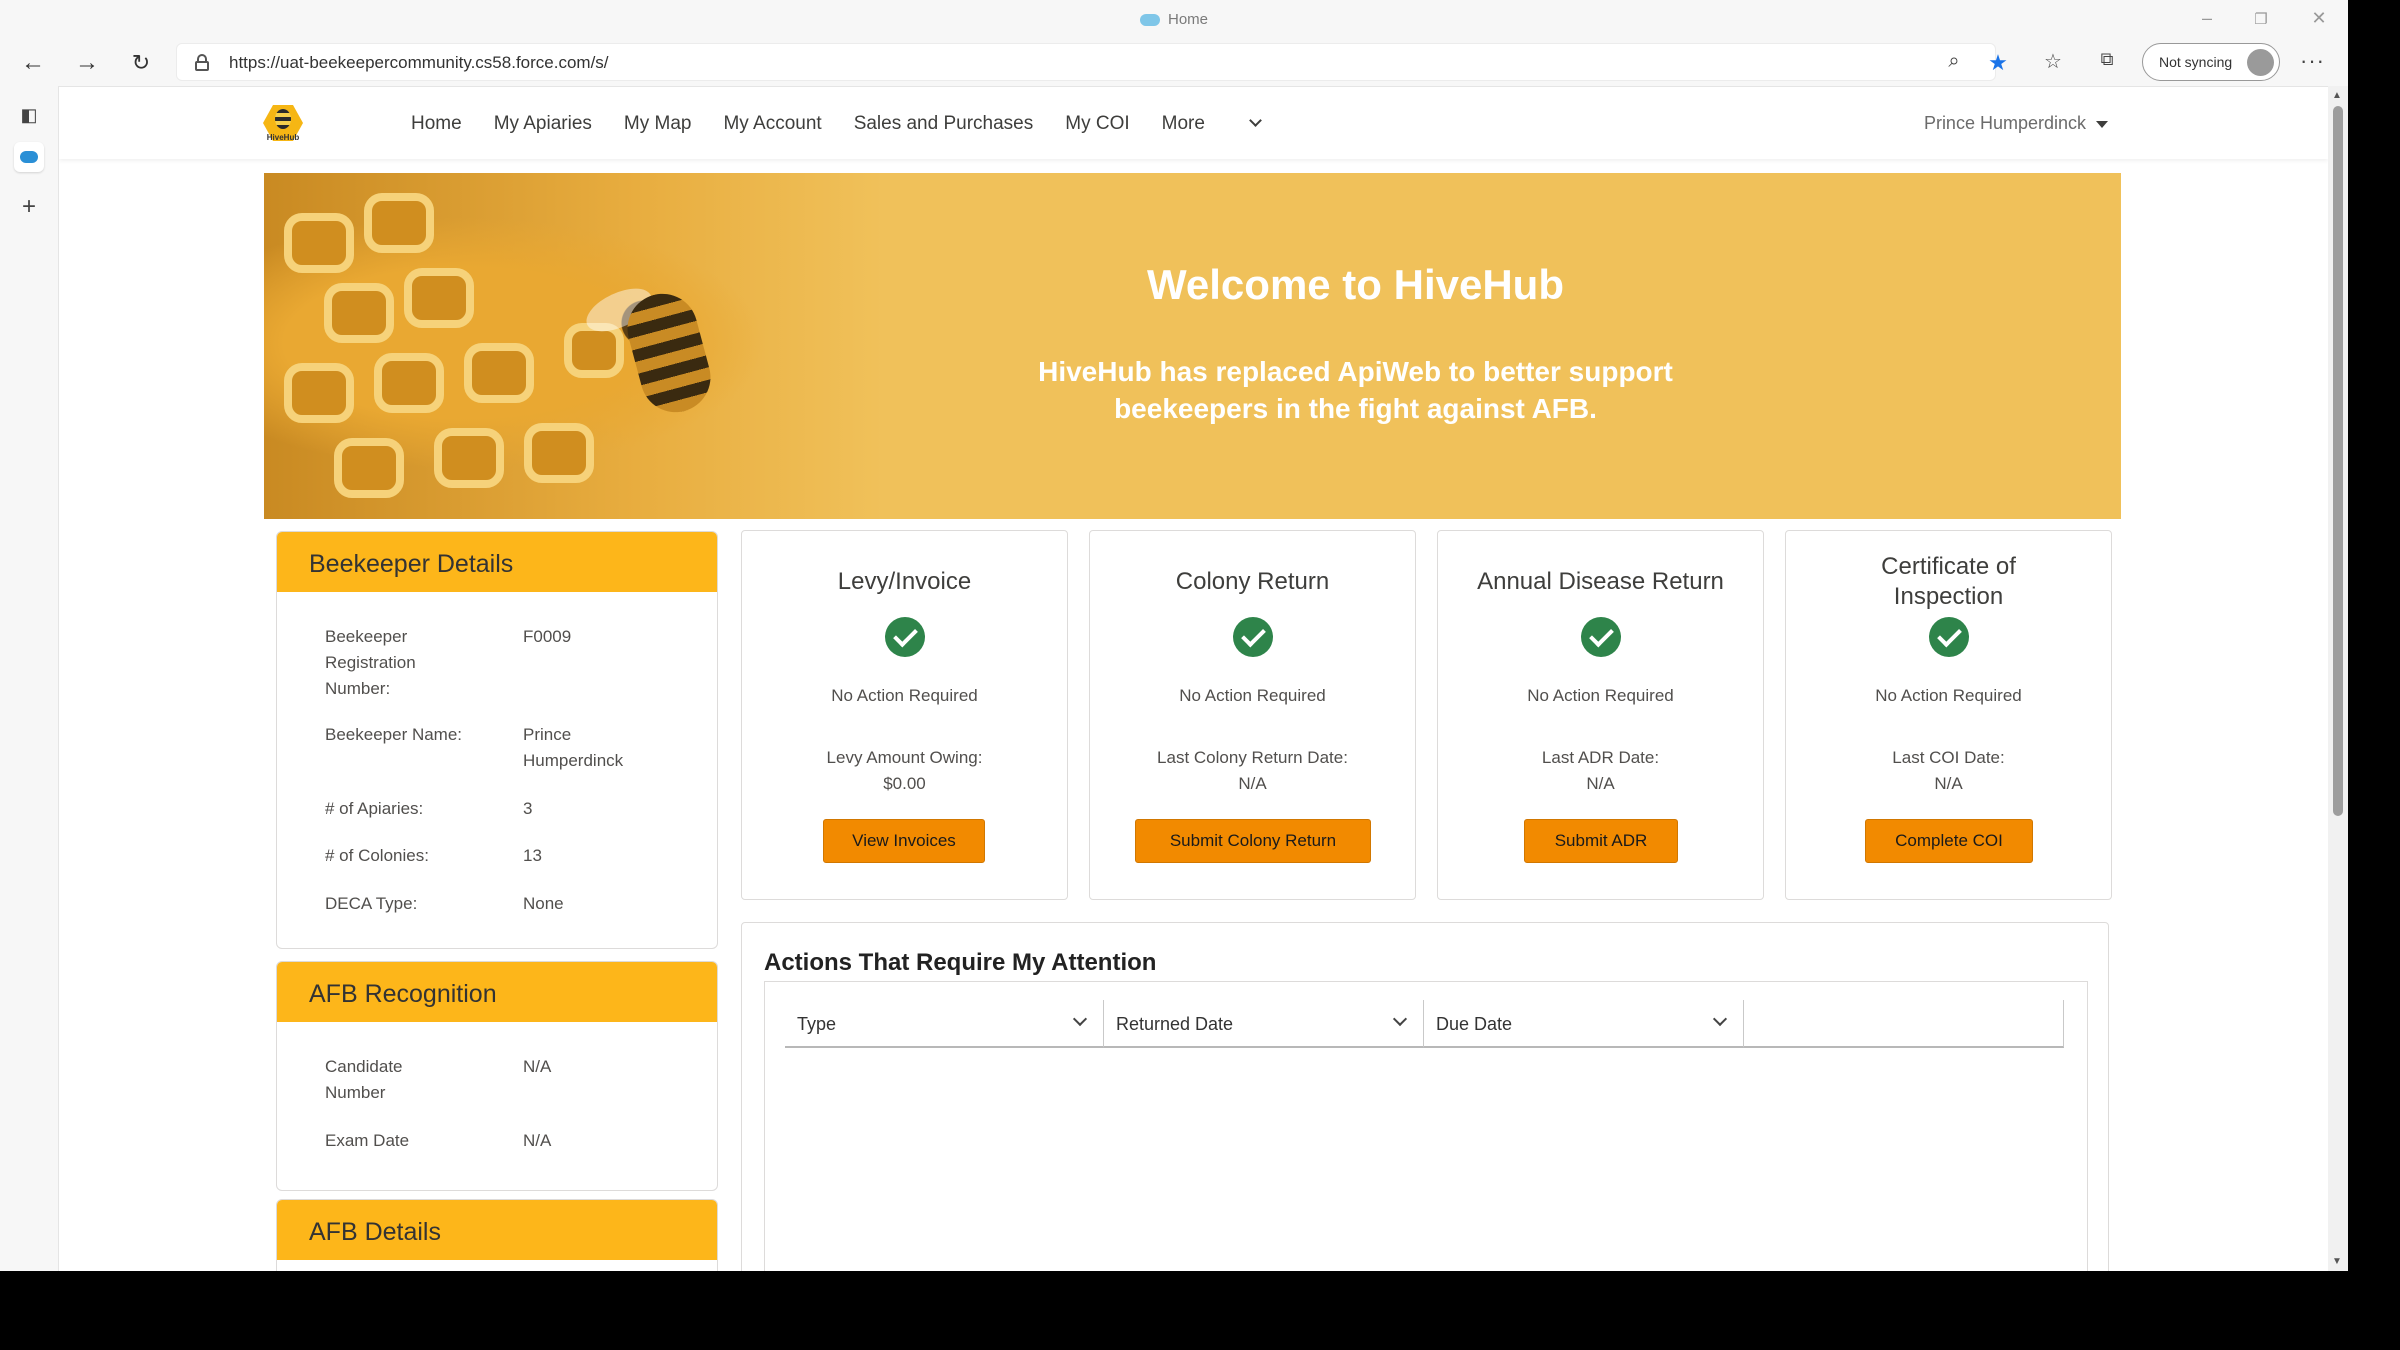 The image size is (2400, 1350). Describe the element at coordinates (944, 124) in the screenshot. I see `nav-sales-and-purchases: Sales and Purchases` at that location.